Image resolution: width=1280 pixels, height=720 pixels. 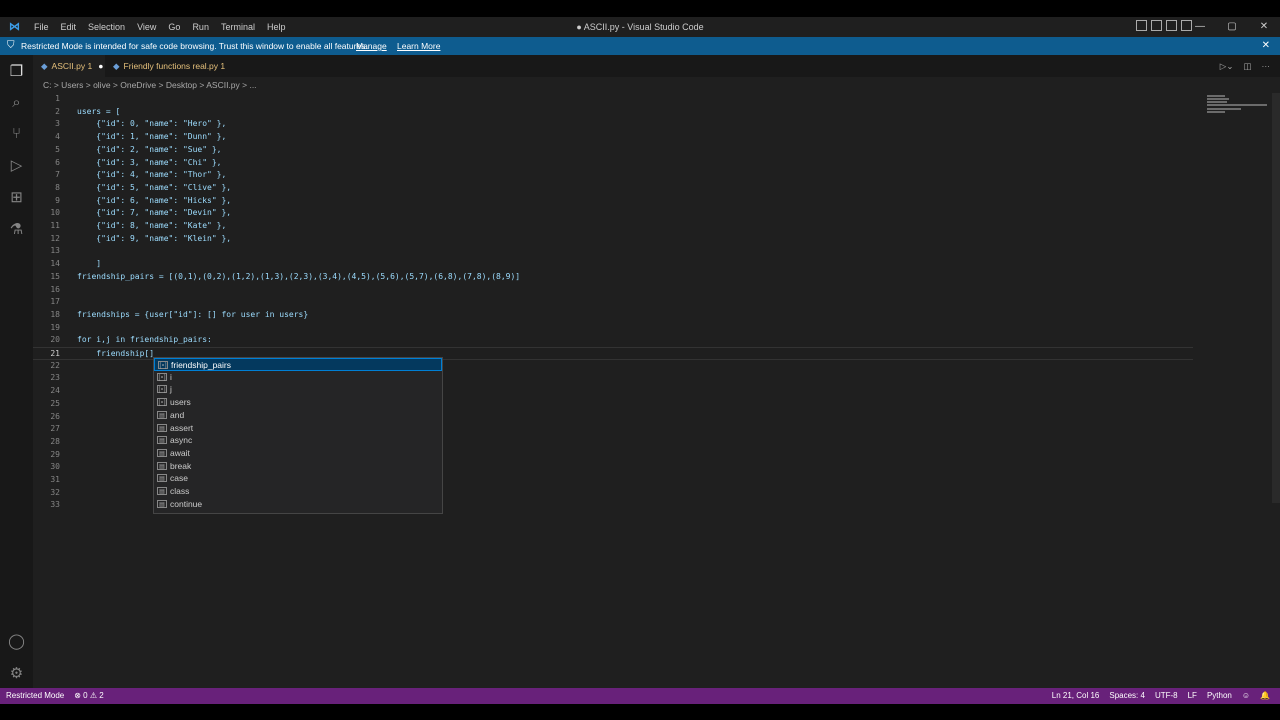 What do you see at coordinates (16, 71) in the screenshot?
I see `explorer-icon: ❐` at bounding box center [16, 71].